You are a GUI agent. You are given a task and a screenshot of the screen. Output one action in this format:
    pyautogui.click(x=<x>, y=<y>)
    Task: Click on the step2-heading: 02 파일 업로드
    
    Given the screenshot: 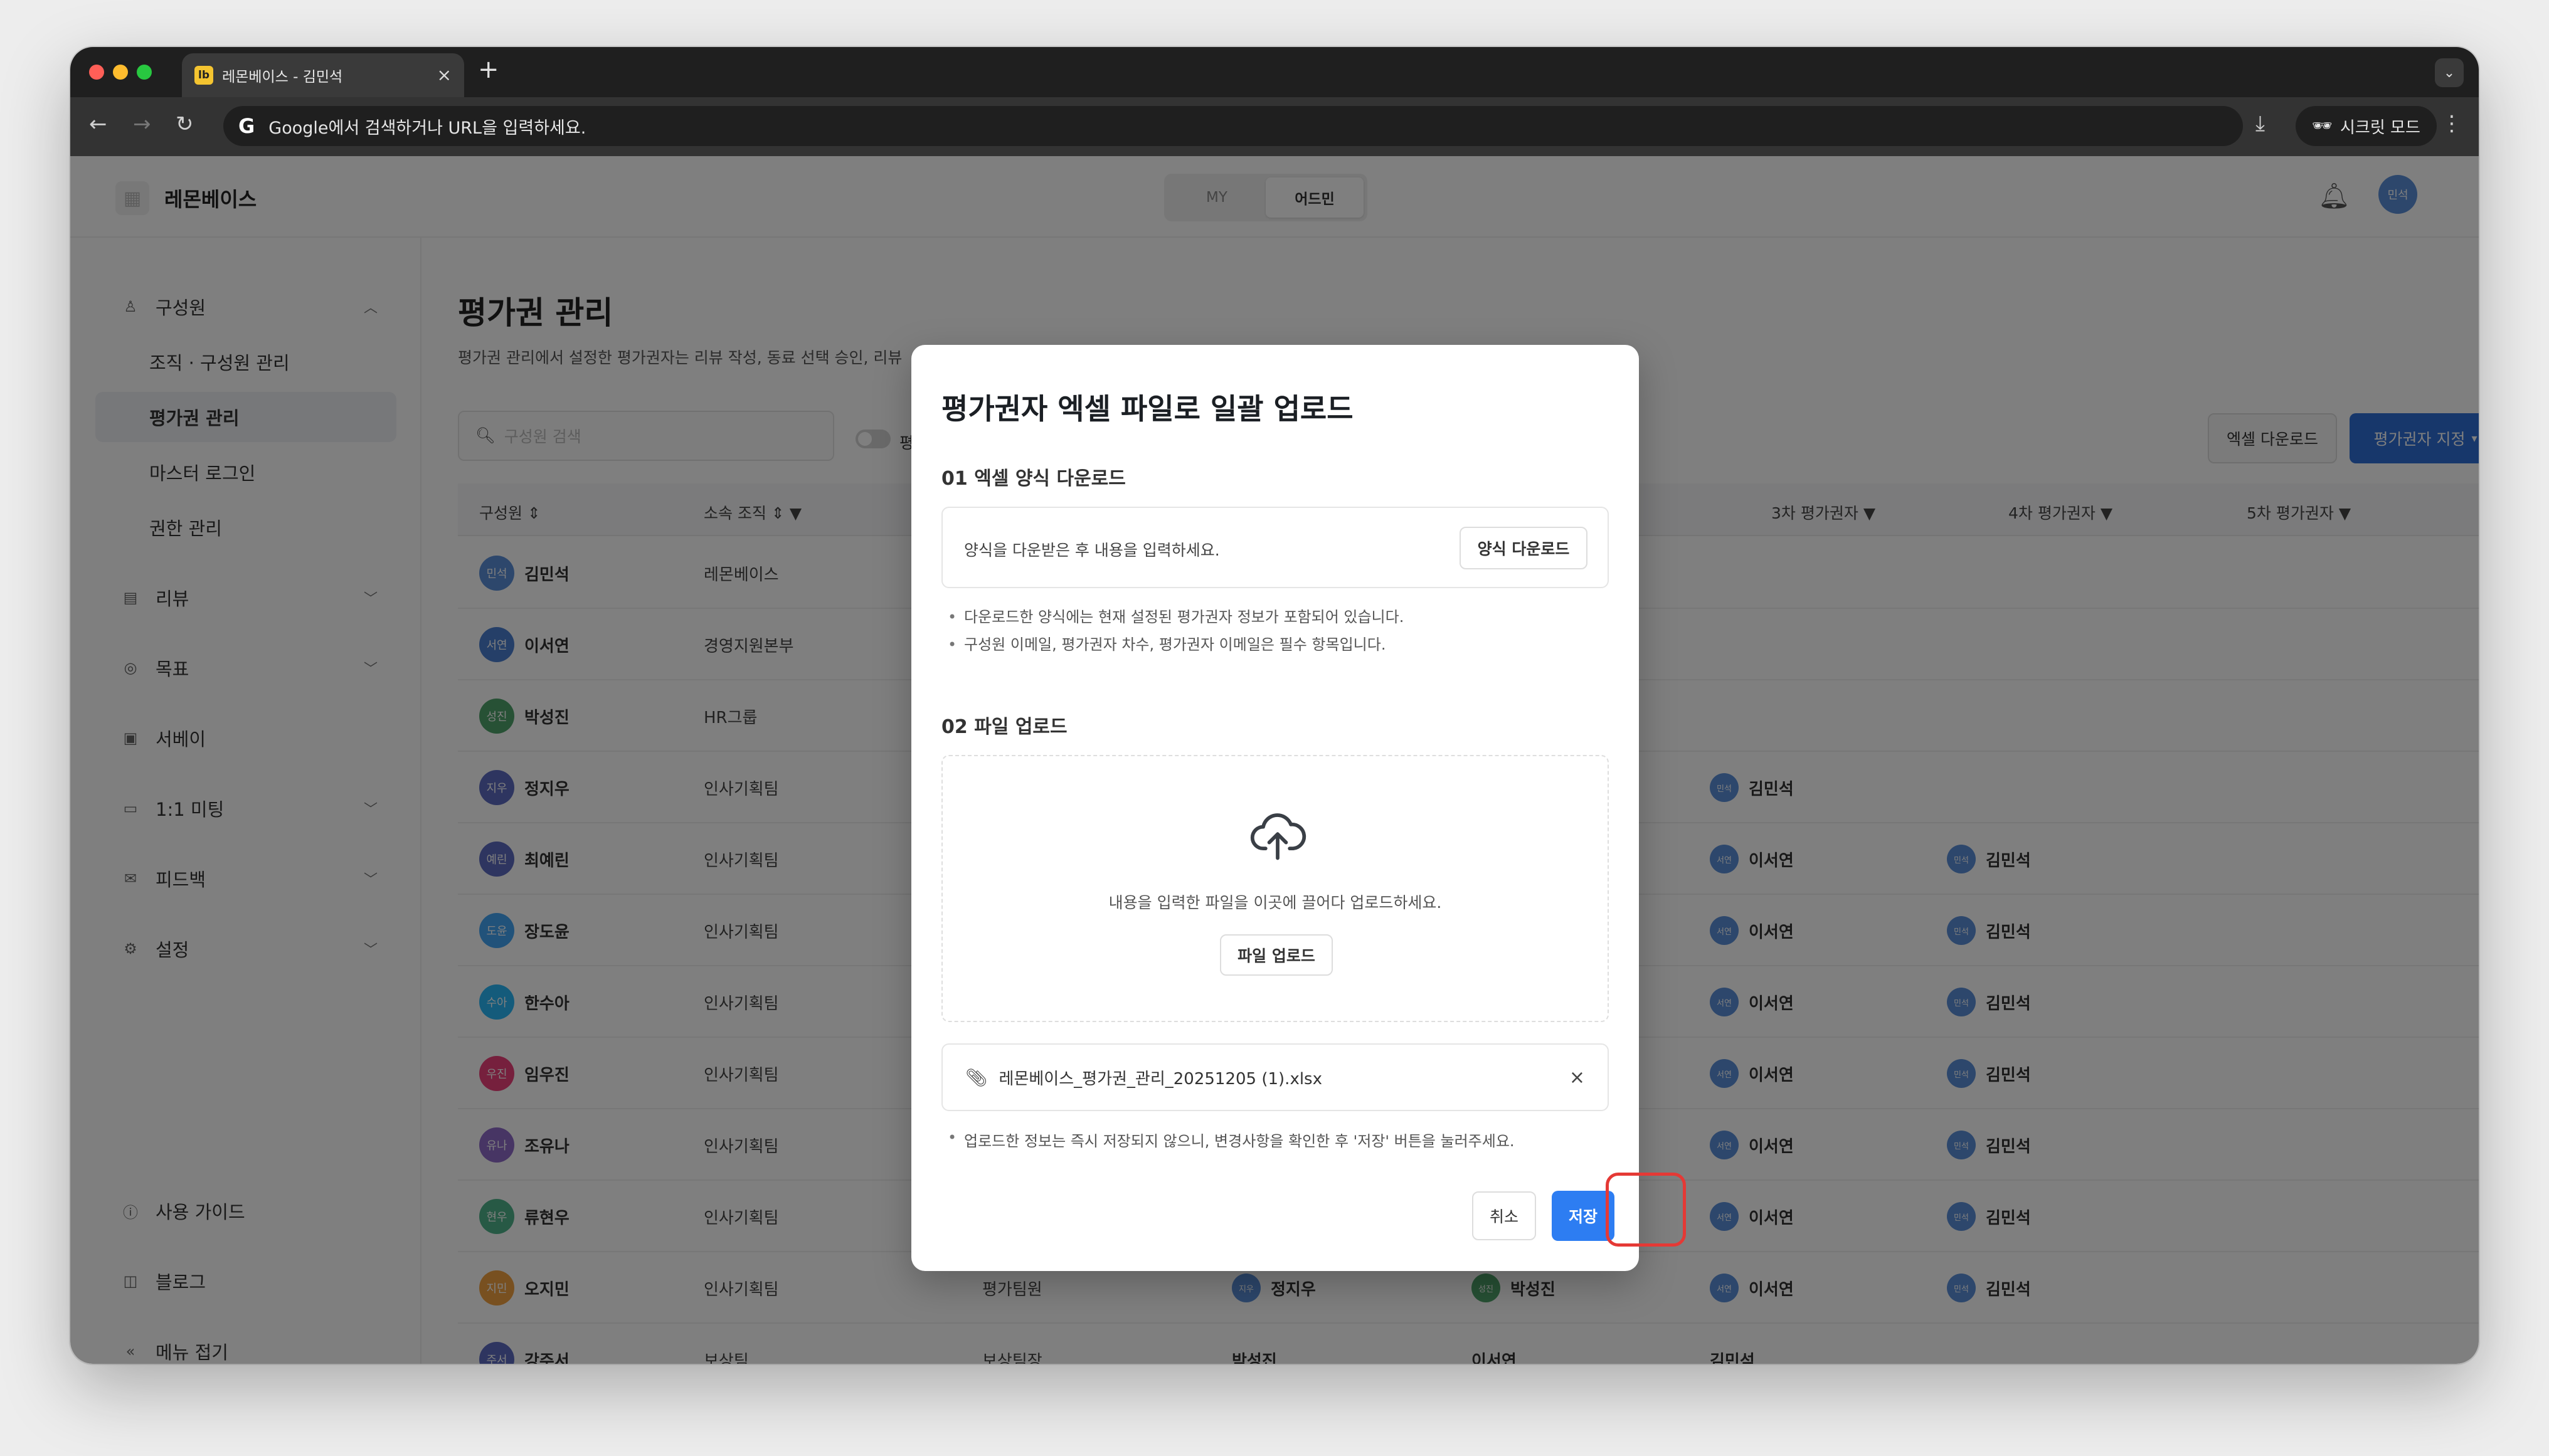 What is the action you would take?
    pyautogui.click(x=1005, y=727)
    